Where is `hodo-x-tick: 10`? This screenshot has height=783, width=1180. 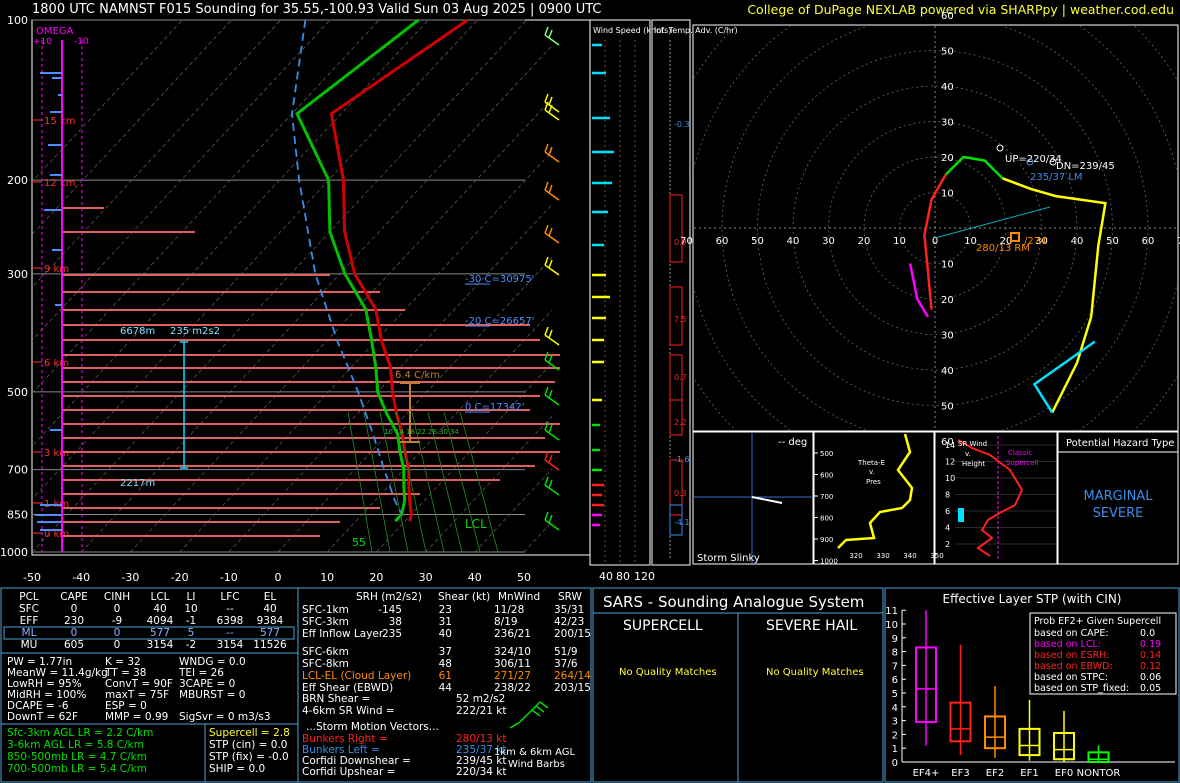 hodo-x-tick: 10 is located at coordinates (899, 241).